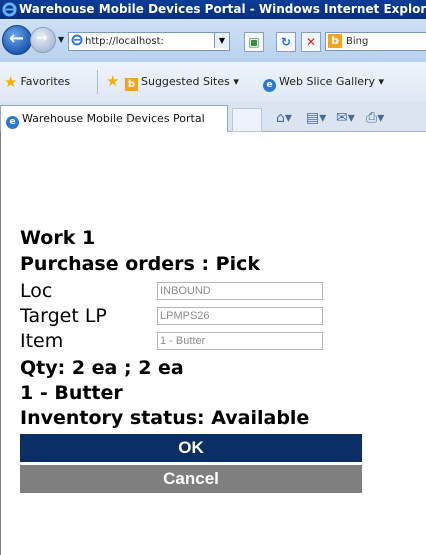 Image resolution: width=426 pixels, height=555 pixels. I want to click on work-title: Work 1, so click(58, 238).